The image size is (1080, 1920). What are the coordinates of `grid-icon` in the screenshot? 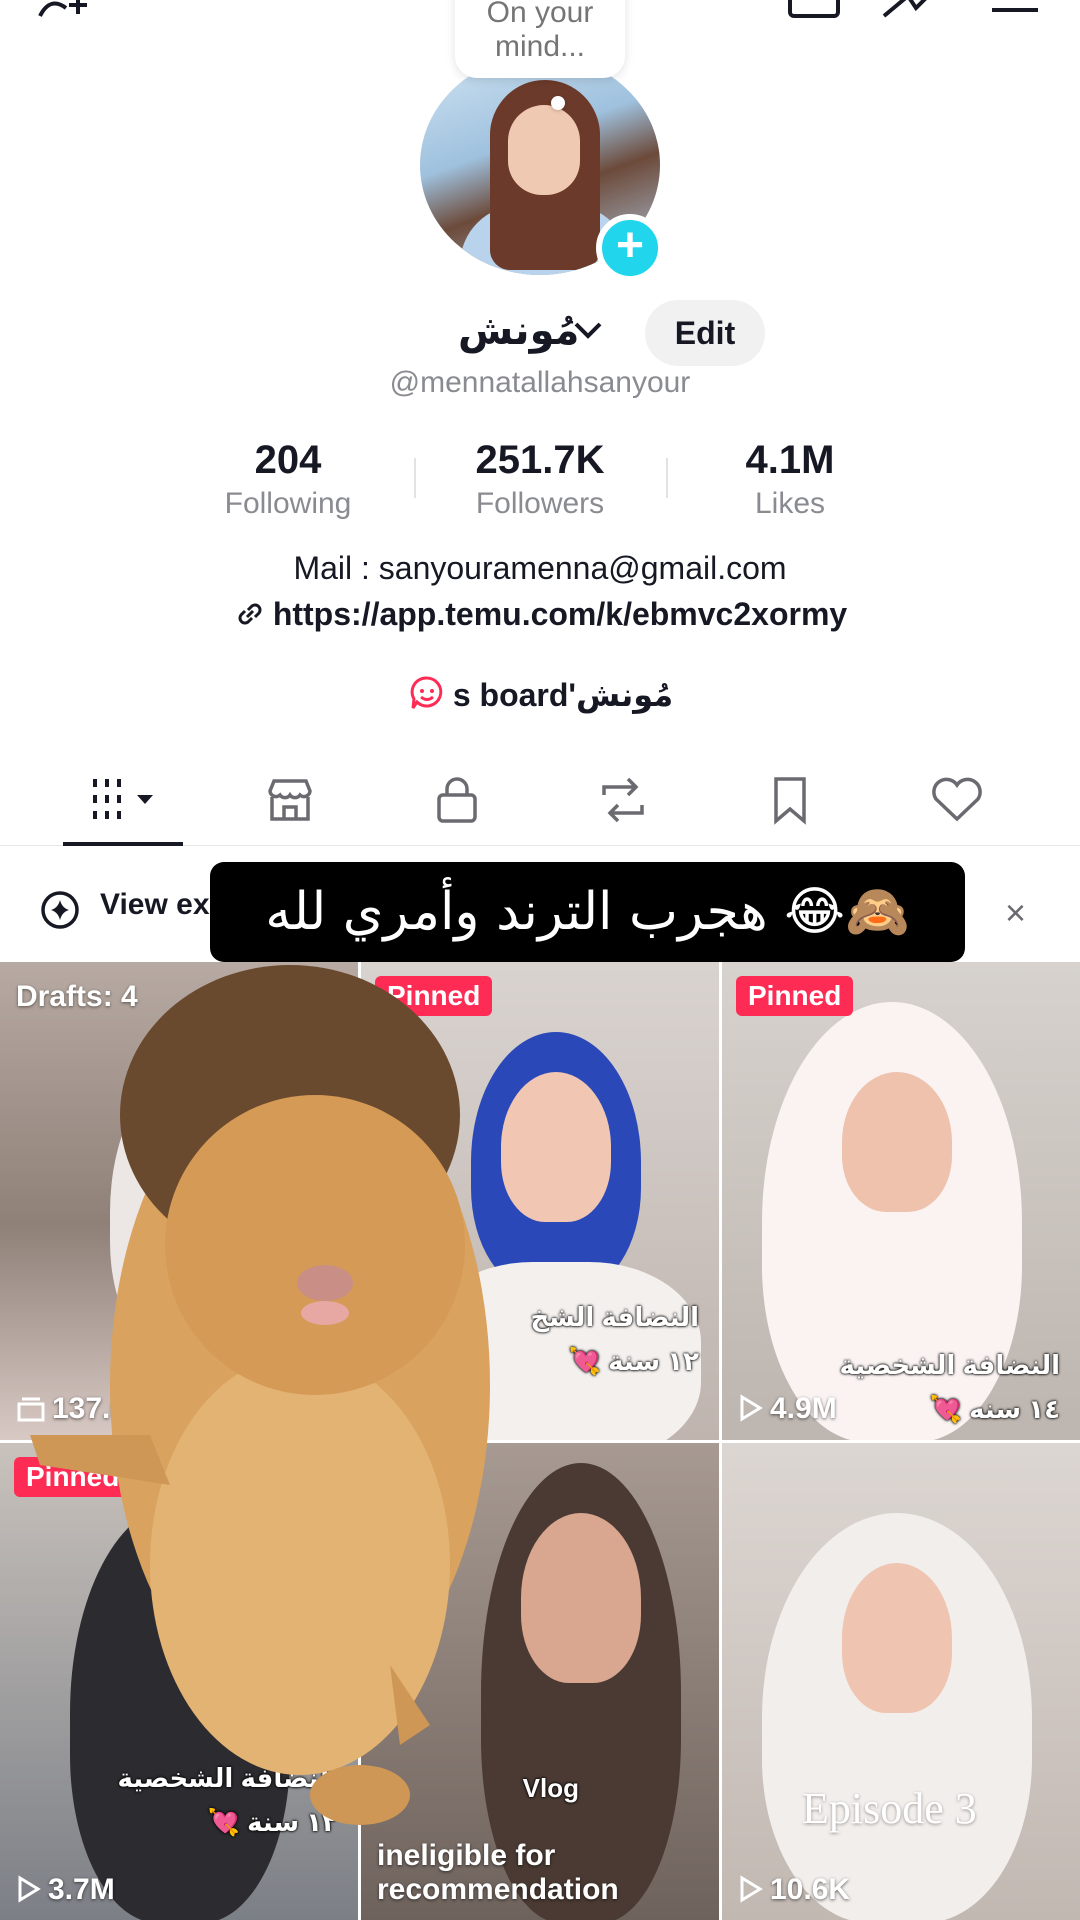 It's located at (123, 799).